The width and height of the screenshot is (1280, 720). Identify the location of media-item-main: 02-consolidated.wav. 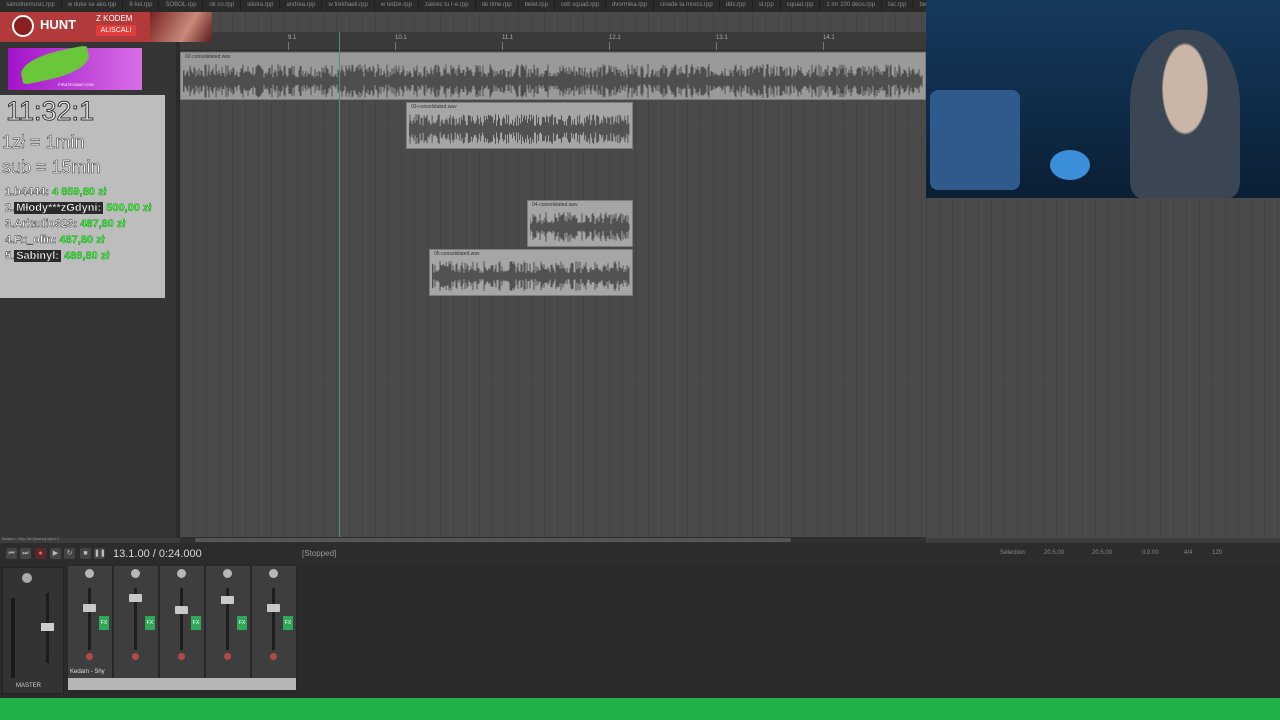
(553, 76).